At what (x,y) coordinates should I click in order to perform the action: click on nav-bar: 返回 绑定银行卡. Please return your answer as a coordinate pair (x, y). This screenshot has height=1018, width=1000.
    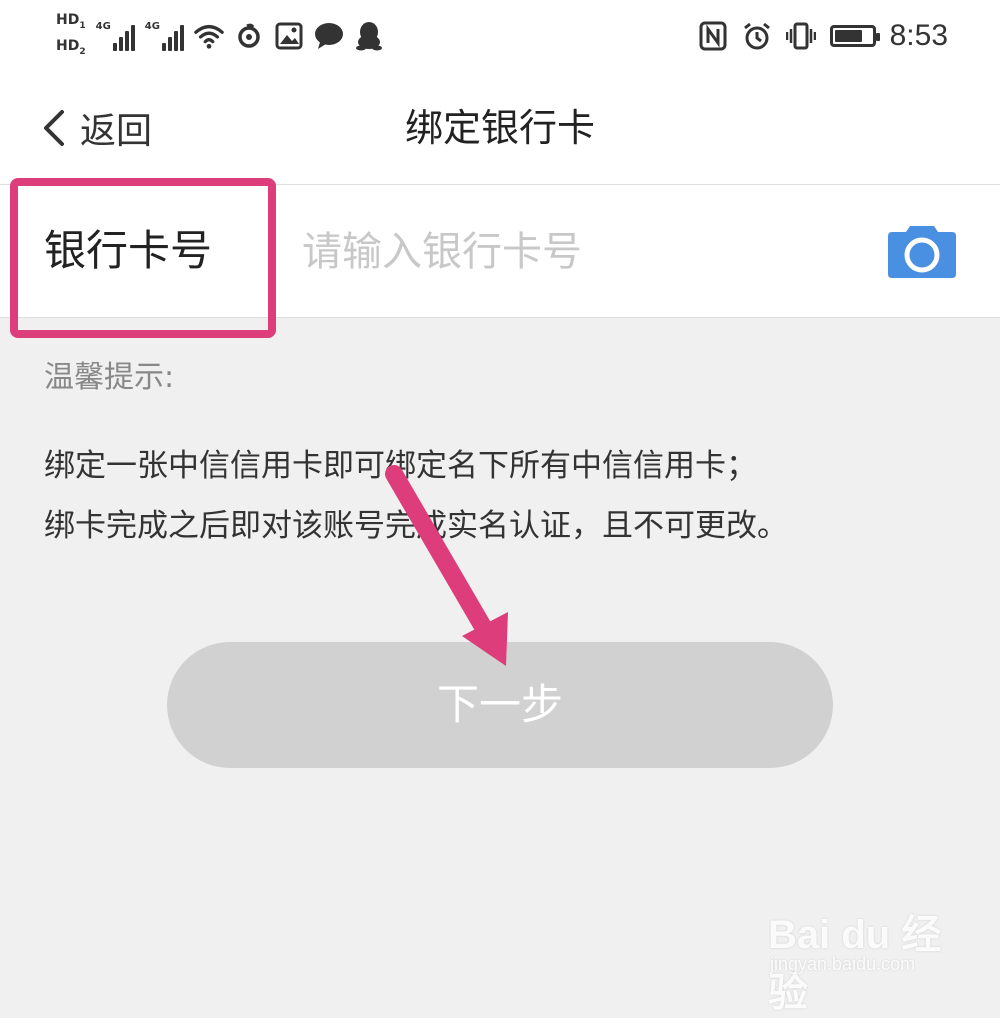
    Looking at the image, I should click on (500, 128).